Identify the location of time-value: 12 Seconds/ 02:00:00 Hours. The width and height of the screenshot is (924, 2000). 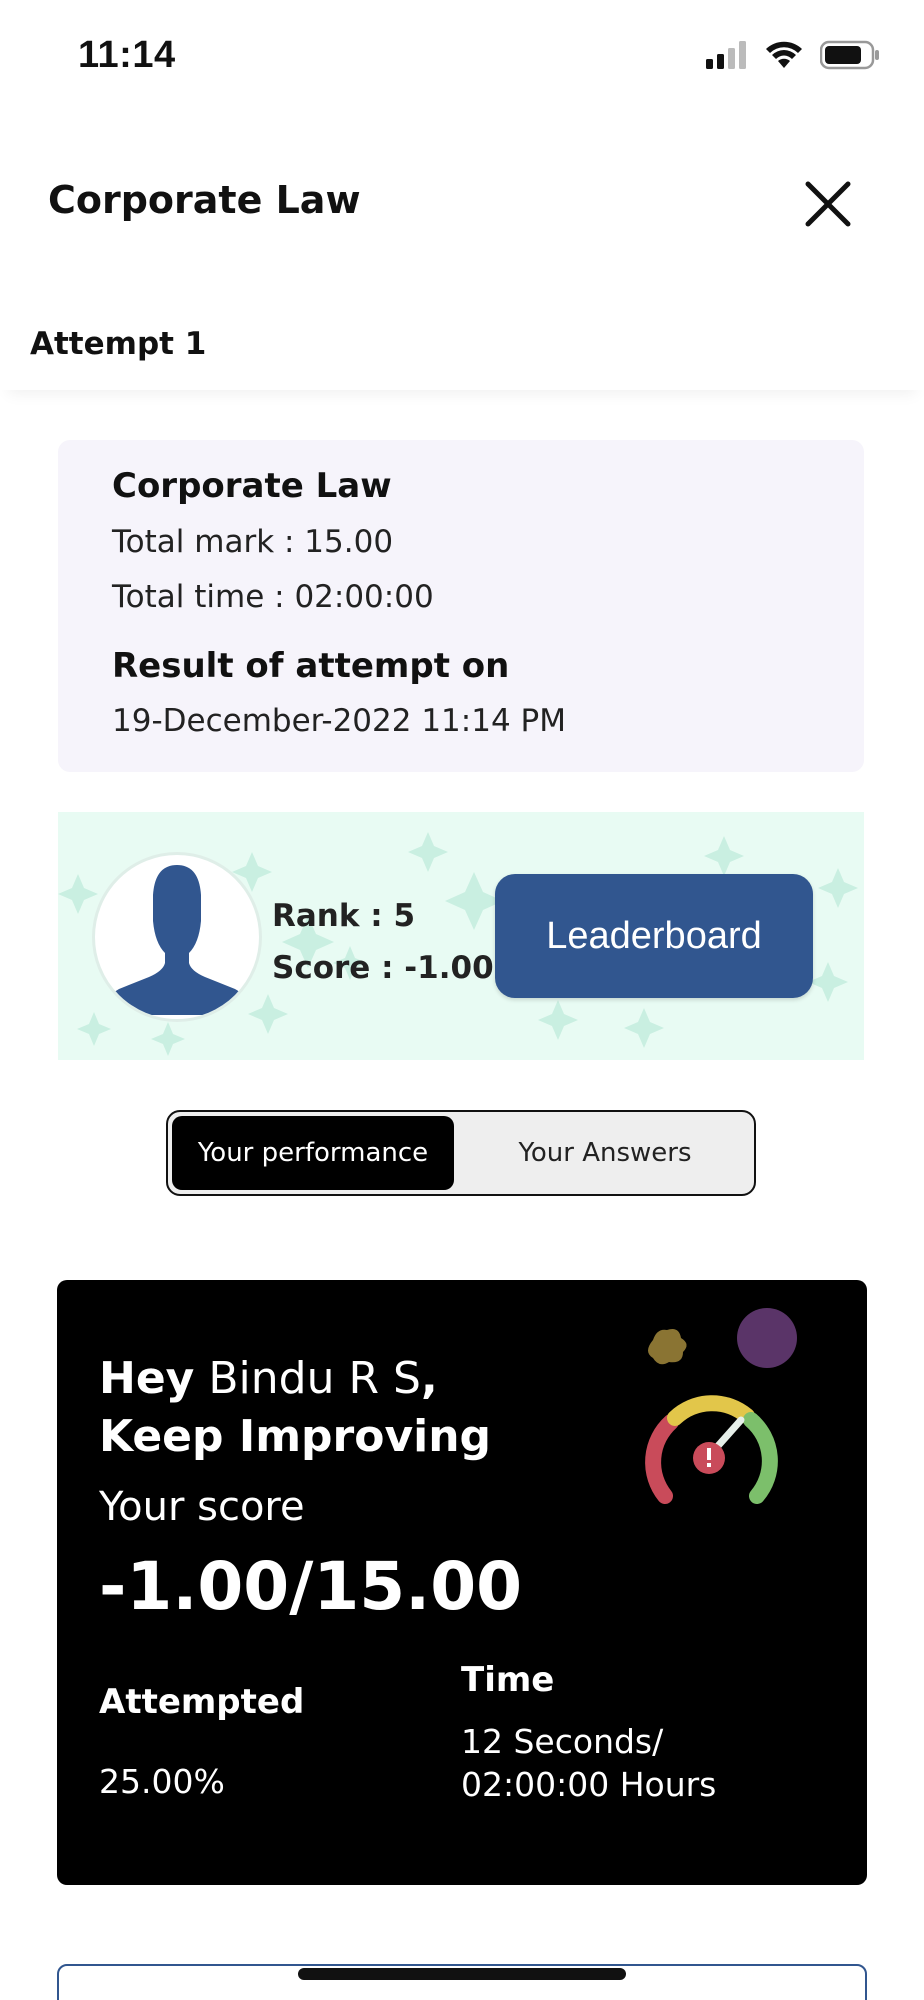
(588, 1763).